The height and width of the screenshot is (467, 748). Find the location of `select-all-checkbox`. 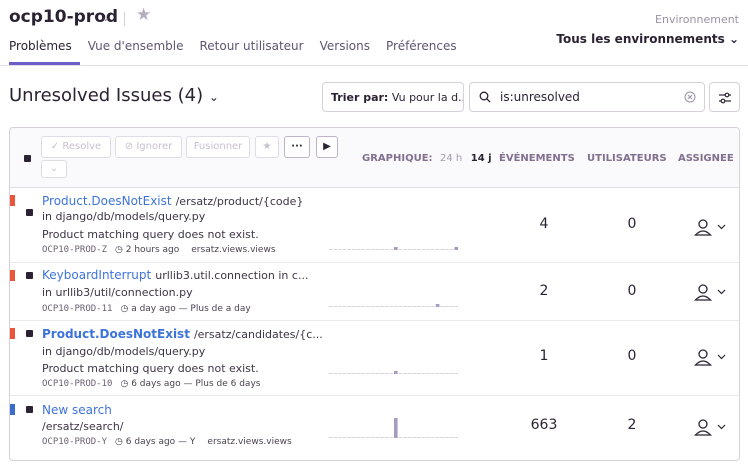

select-all-checkbox is located at coordinates (27, 158).